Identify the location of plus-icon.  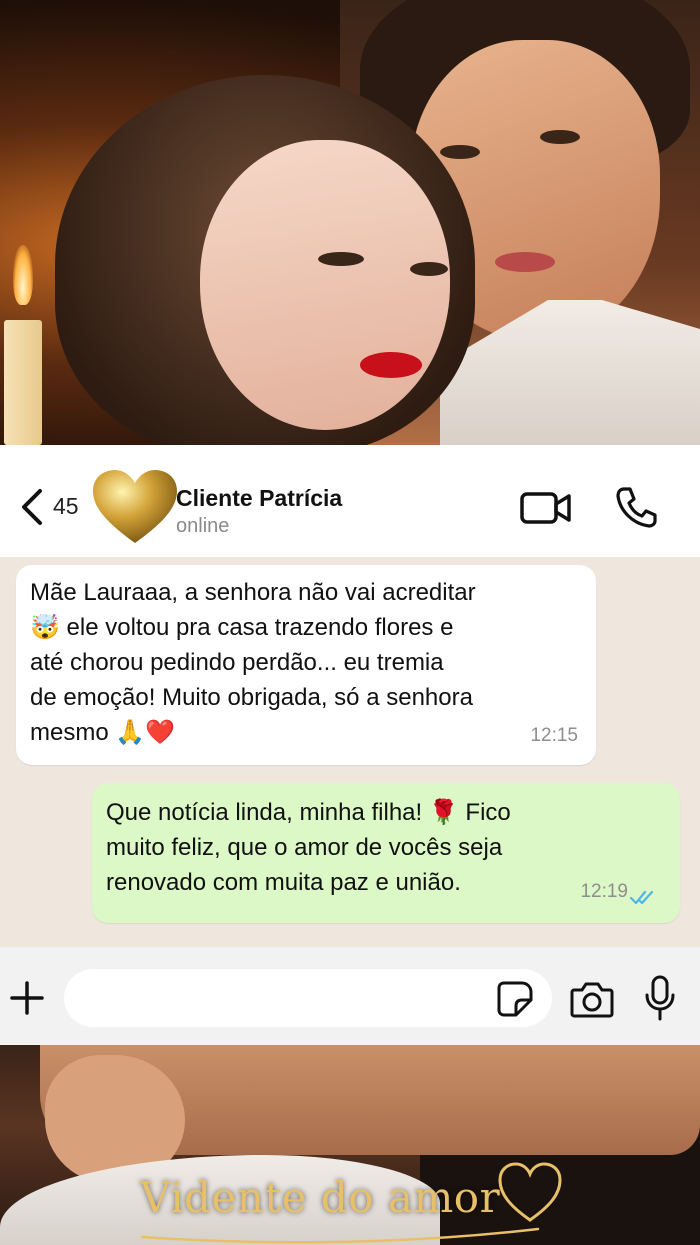
(27, 998).